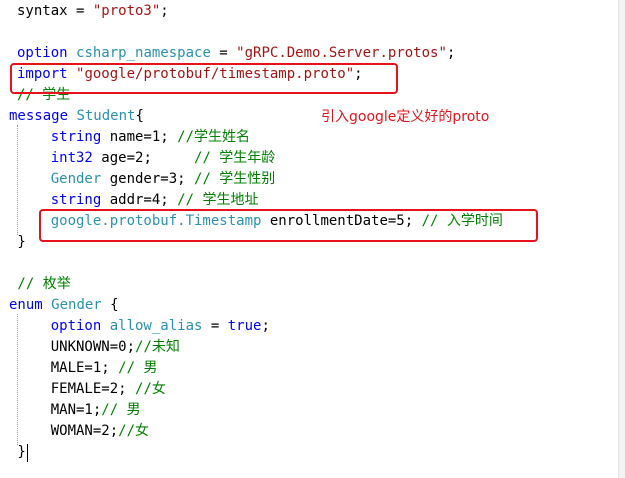  Describe the element at coordinates (341, 53) in the screenshot. I see `code-token: "gRPC.Demo.Server.protos"` at that location.